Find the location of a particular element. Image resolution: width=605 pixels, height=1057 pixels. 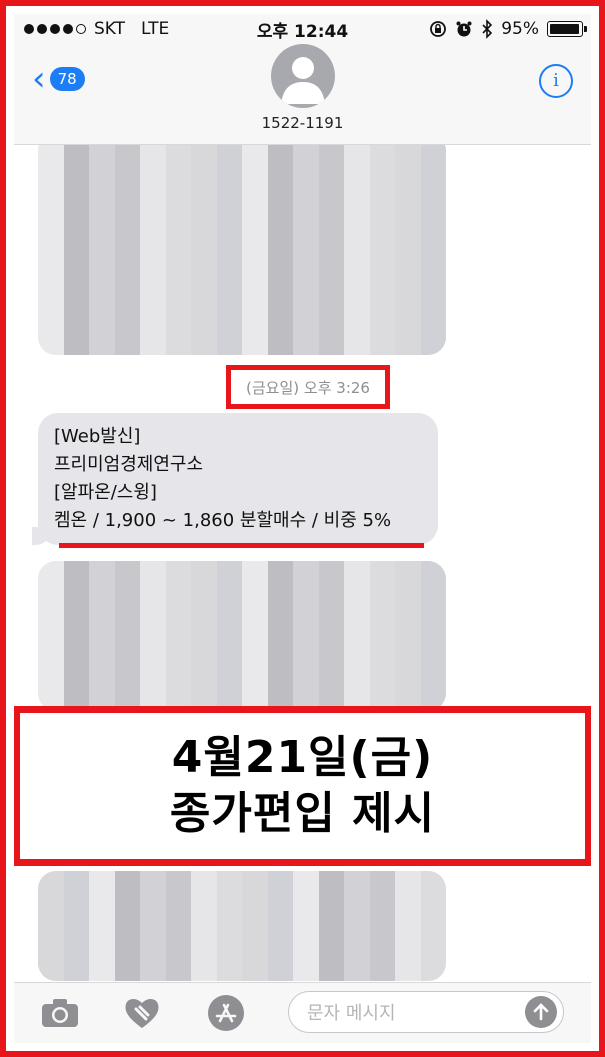

timestamp-highlight: (금요일) 오후 3:26 is located at coordinates (308, 387).